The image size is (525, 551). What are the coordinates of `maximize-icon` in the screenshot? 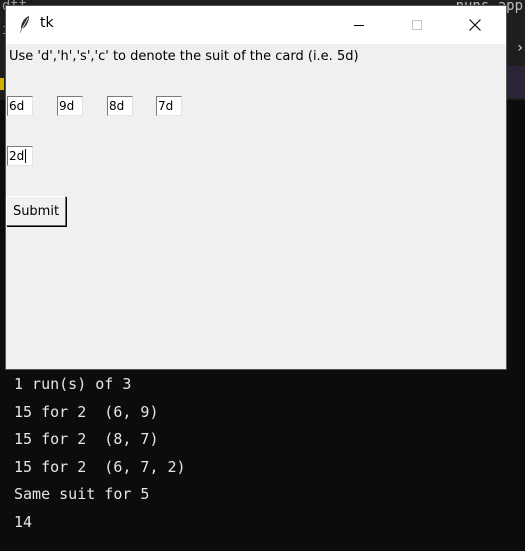 It's located at (417, 25).